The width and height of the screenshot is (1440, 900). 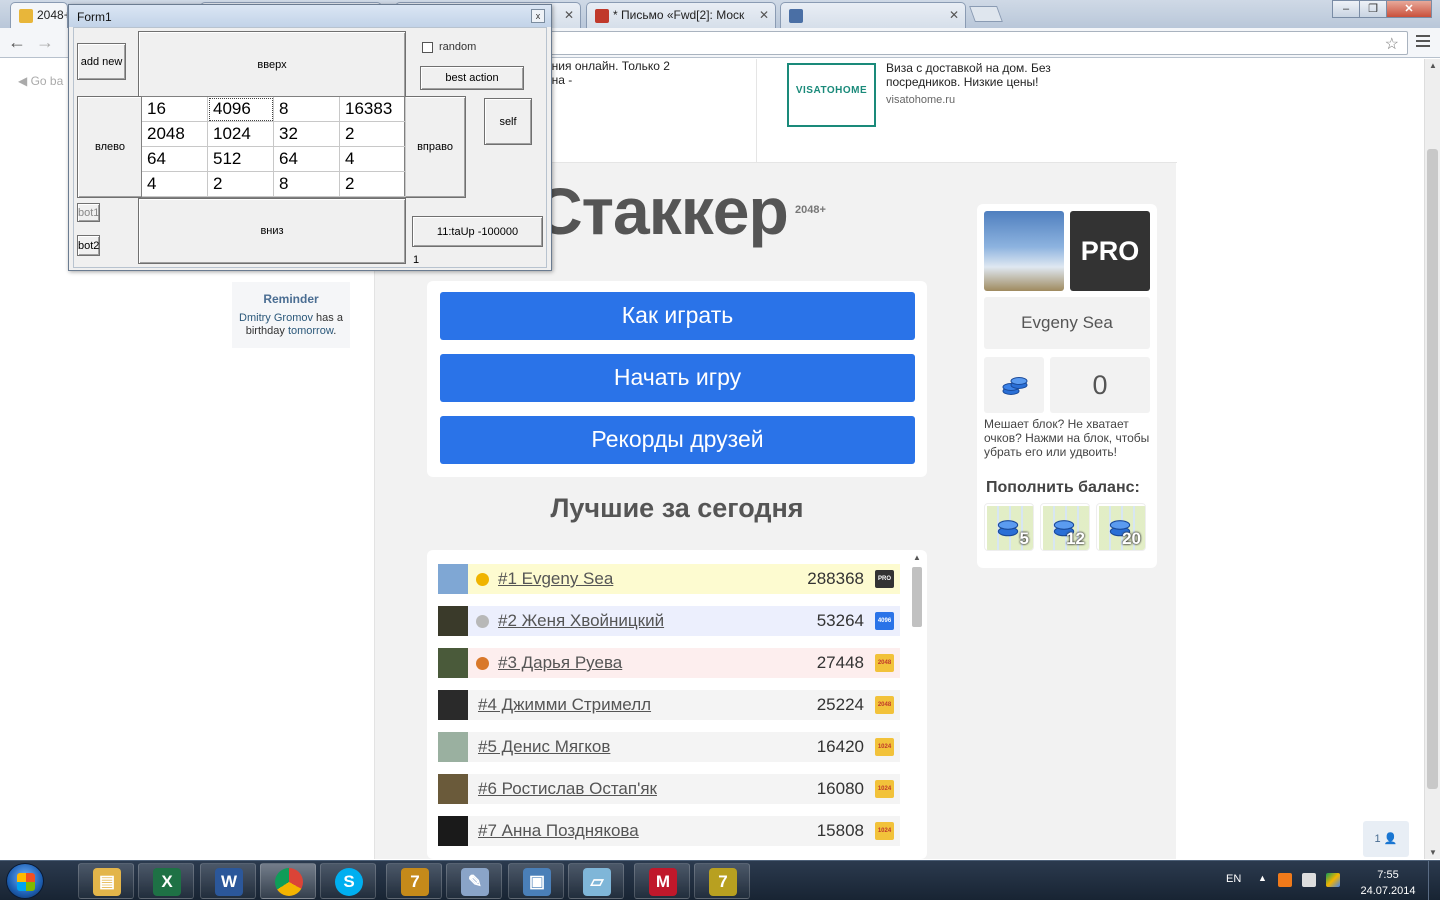 What do you see at coordinates (1110, 251) in the screenshot?
I see `pro-badge: PRO` at bounding box center [1110, 251].